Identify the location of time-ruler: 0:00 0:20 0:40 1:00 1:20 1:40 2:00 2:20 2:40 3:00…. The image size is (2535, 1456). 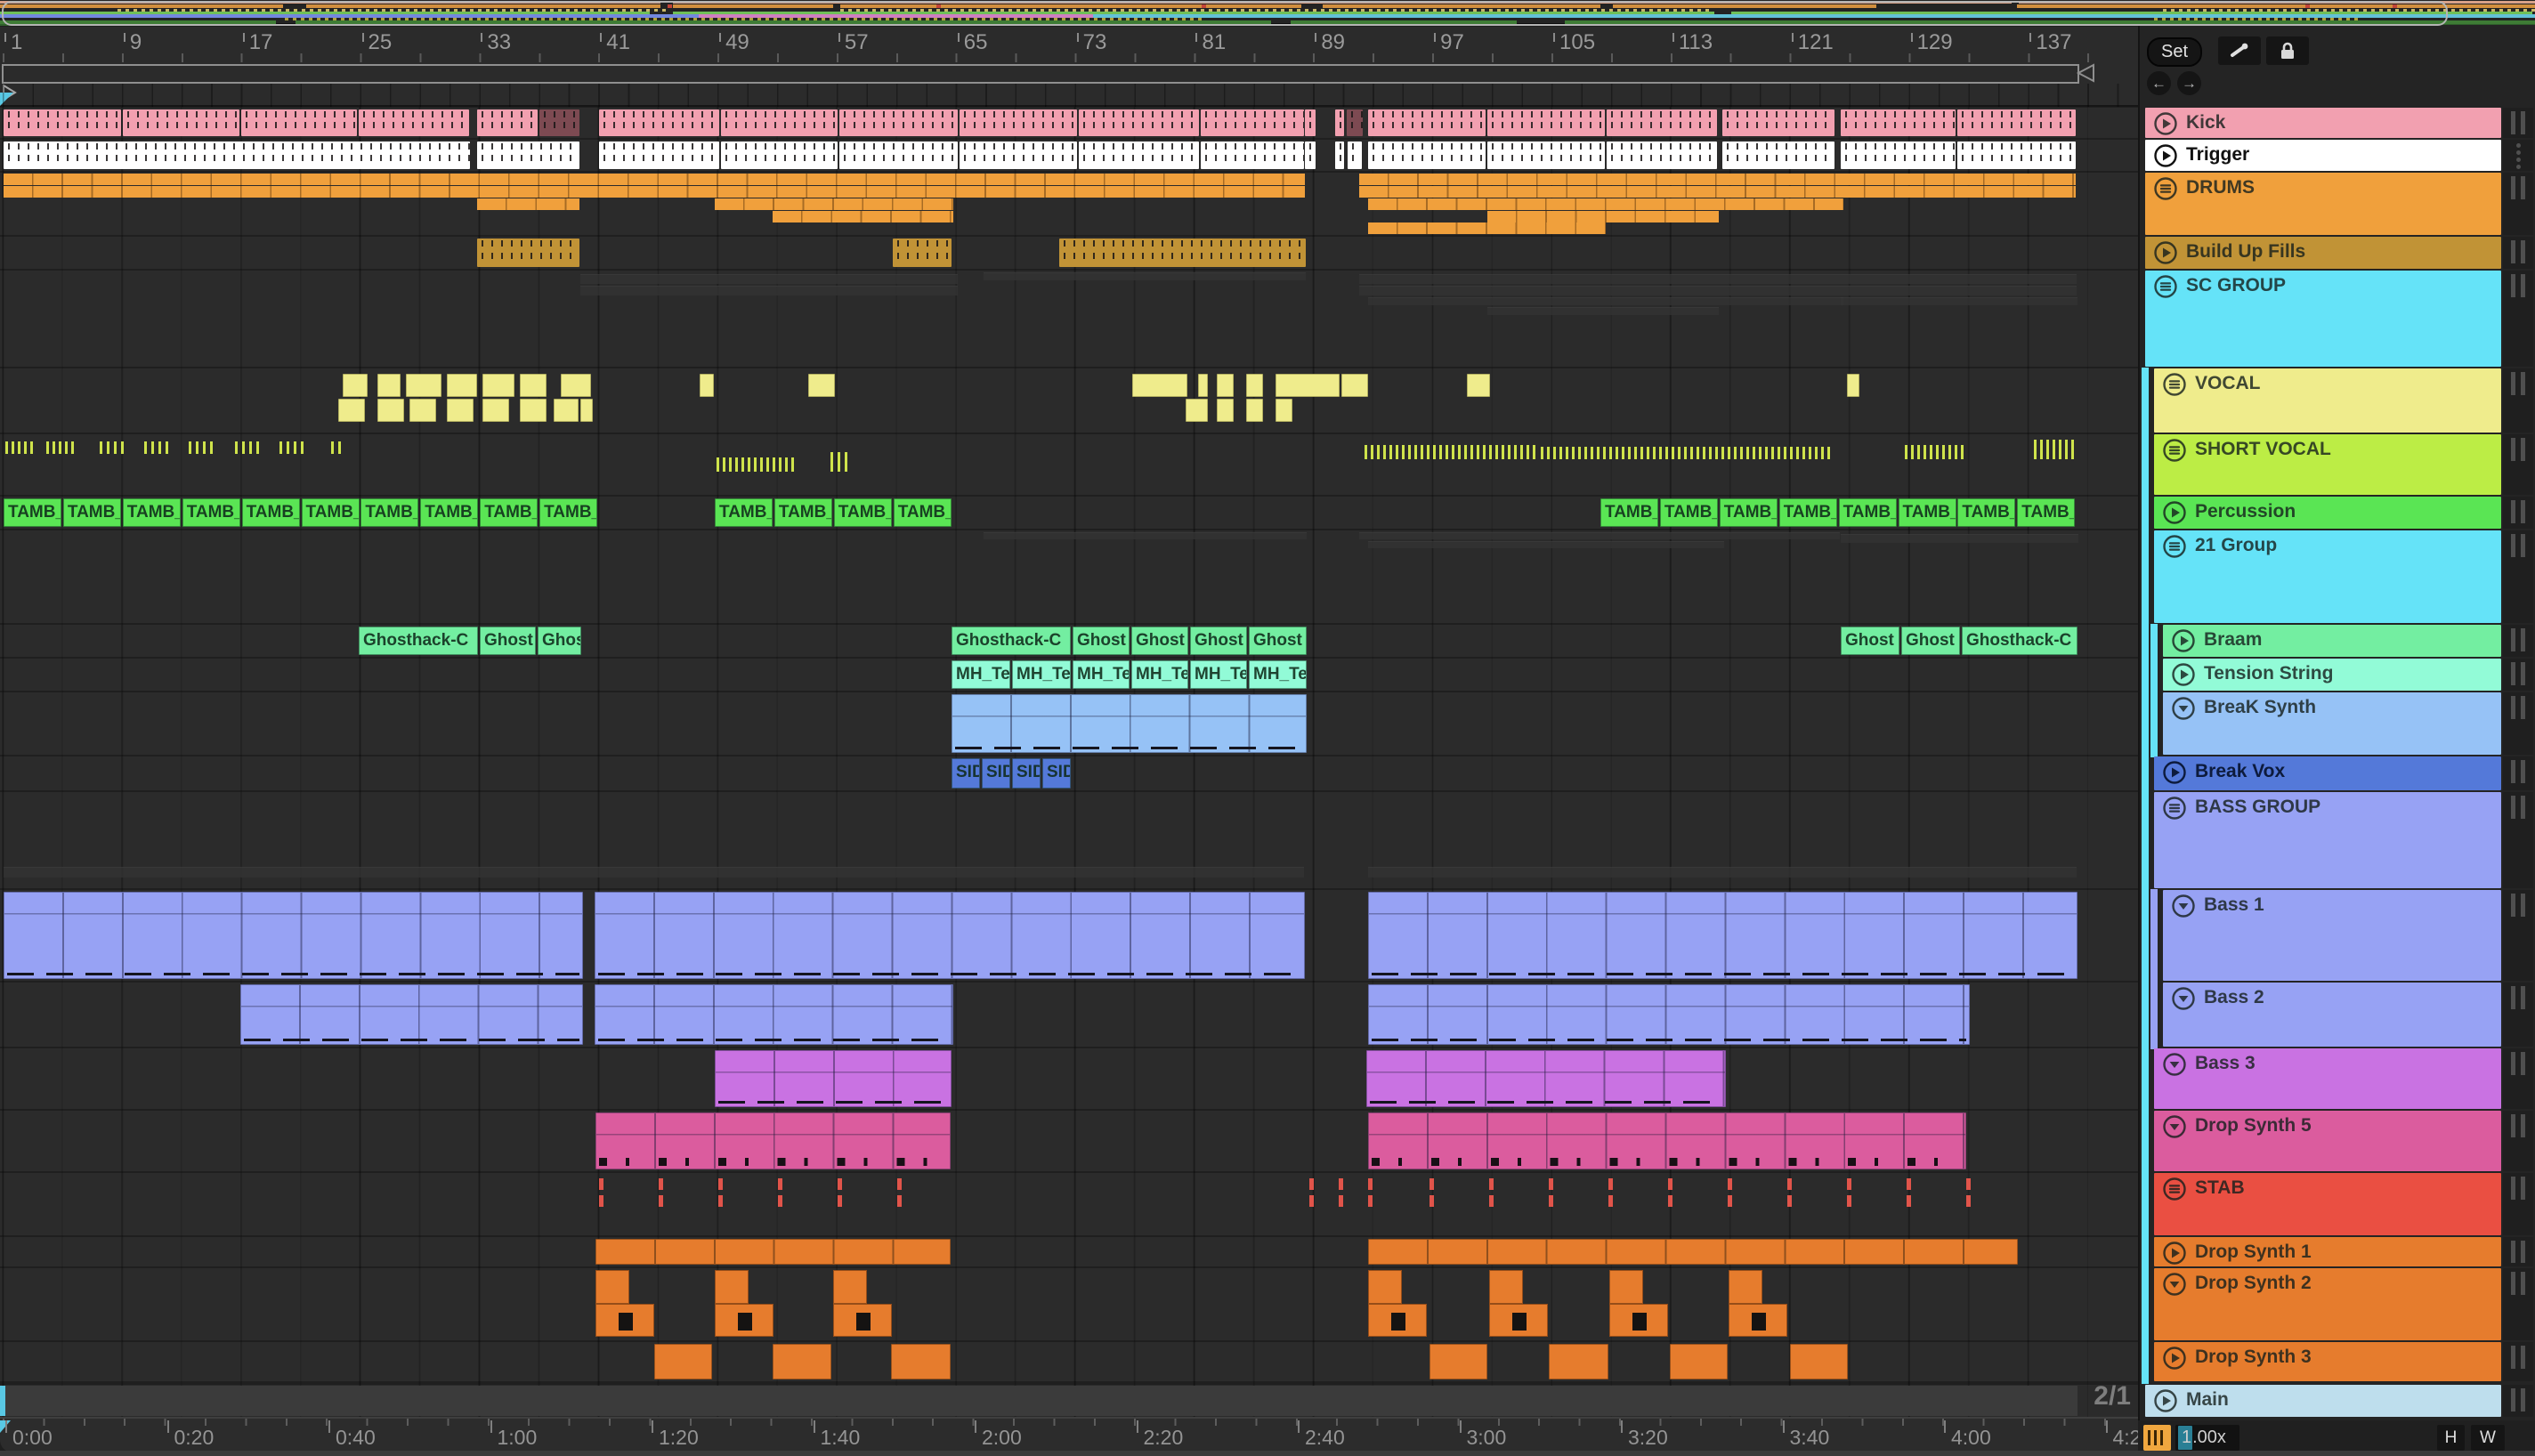
(1076, 1434).